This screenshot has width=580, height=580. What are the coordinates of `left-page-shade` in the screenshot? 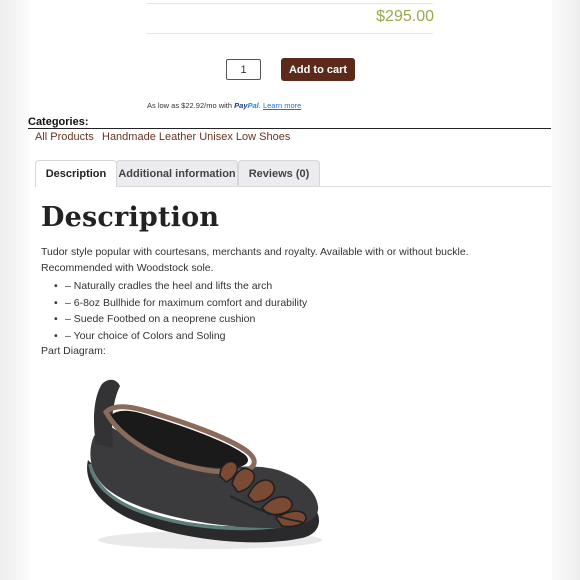 It's located at (15, 290).